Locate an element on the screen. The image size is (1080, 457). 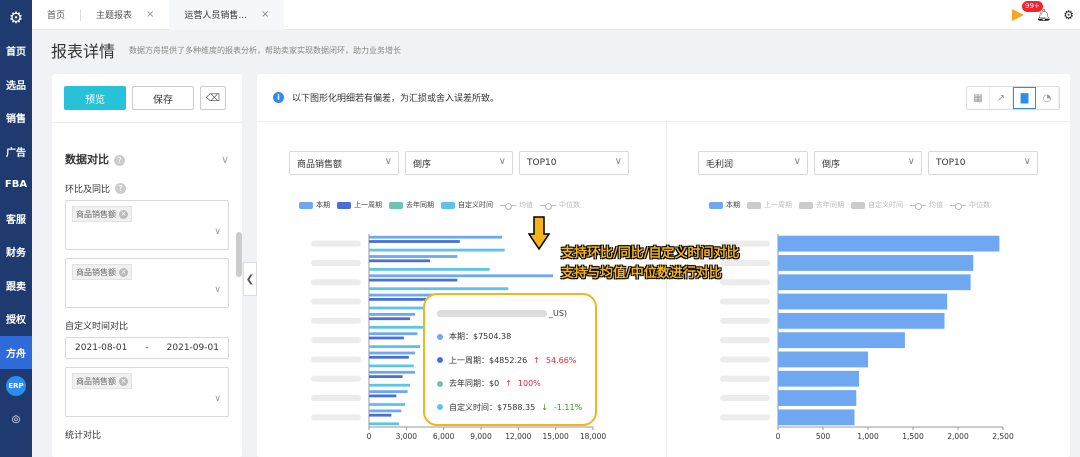
tab-theme-report: 主题报表 × is located at coordinates (125, 15).